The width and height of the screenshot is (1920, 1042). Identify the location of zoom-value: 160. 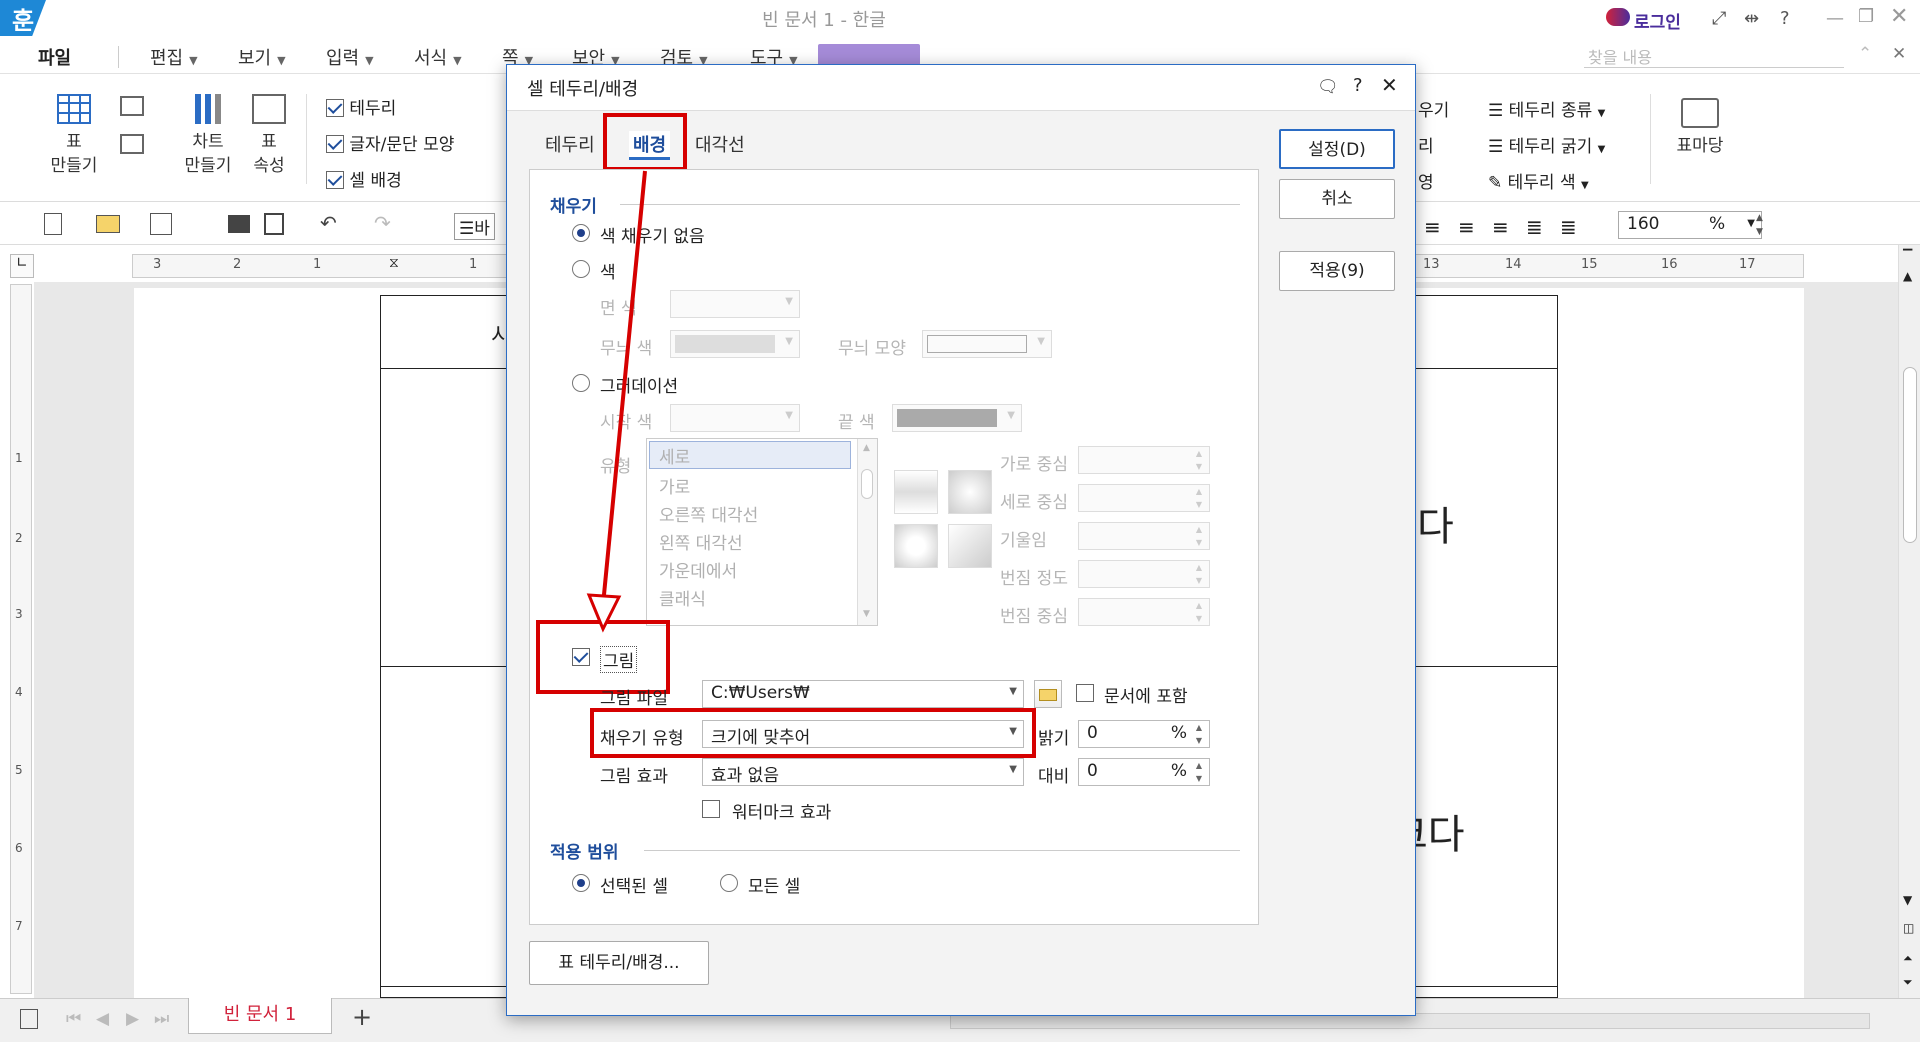
(1643, 224).